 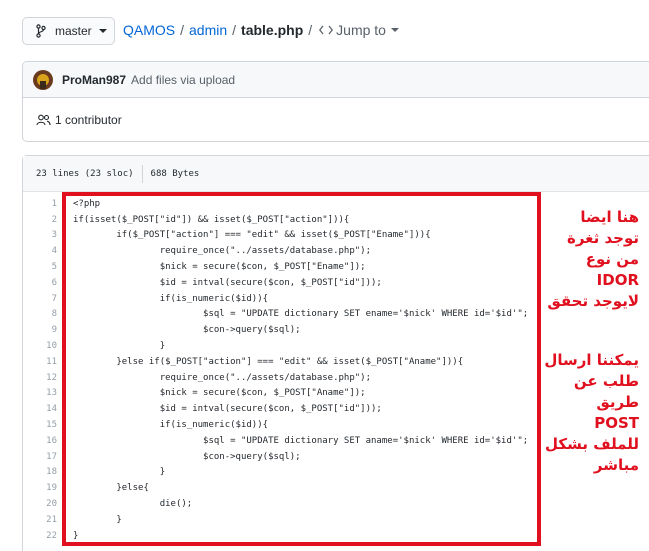 I want to click on line-number: 14, so click(x=40, y=409).